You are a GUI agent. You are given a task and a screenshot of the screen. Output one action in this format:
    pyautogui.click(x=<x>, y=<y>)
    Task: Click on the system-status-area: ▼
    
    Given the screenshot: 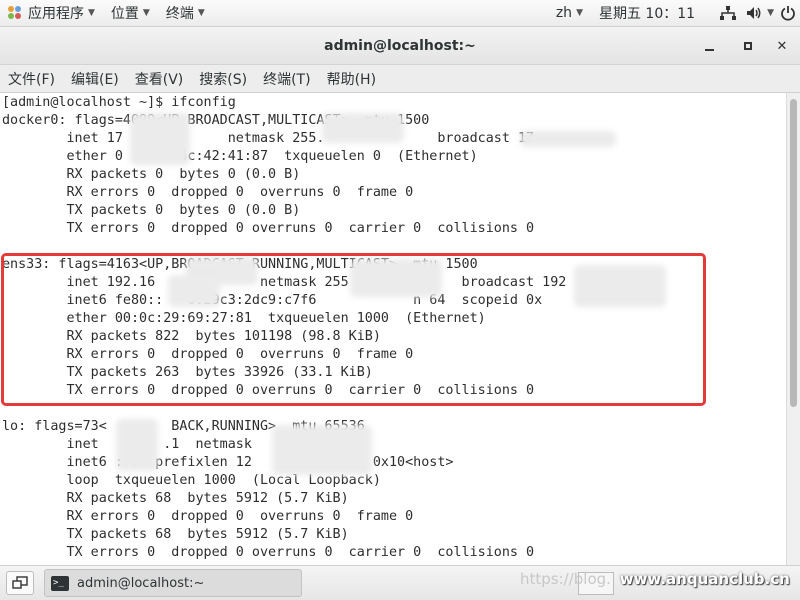 What is the action you would take?
    pyautogui.click(x=755, y=13)
    